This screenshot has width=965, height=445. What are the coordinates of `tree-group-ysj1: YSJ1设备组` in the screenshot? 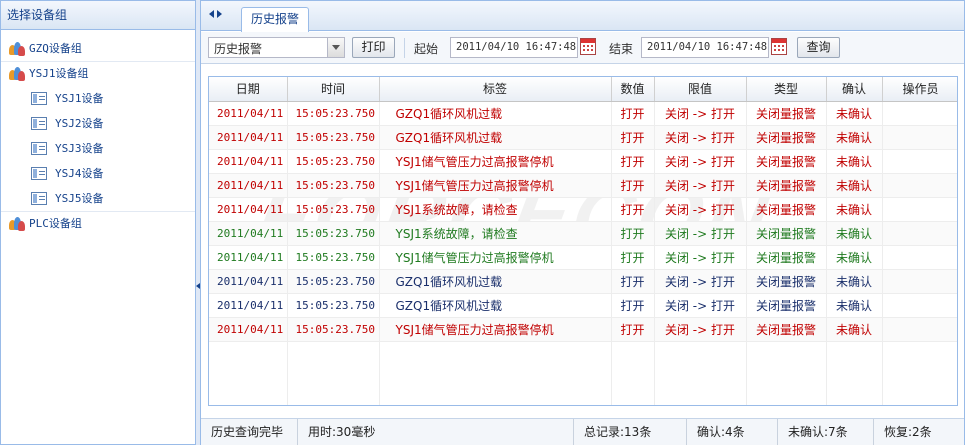 It's located at (98, 73).